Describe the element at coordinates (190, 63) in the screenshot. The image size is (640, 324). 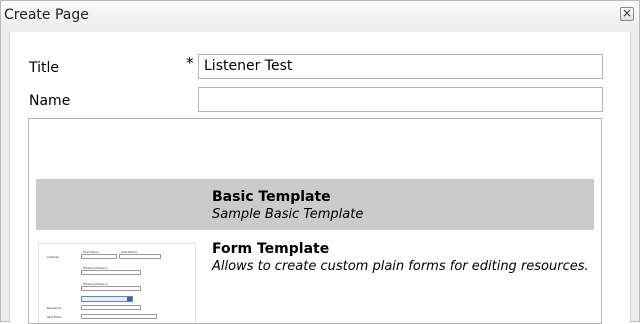
I see `required-marker: *` at that location.